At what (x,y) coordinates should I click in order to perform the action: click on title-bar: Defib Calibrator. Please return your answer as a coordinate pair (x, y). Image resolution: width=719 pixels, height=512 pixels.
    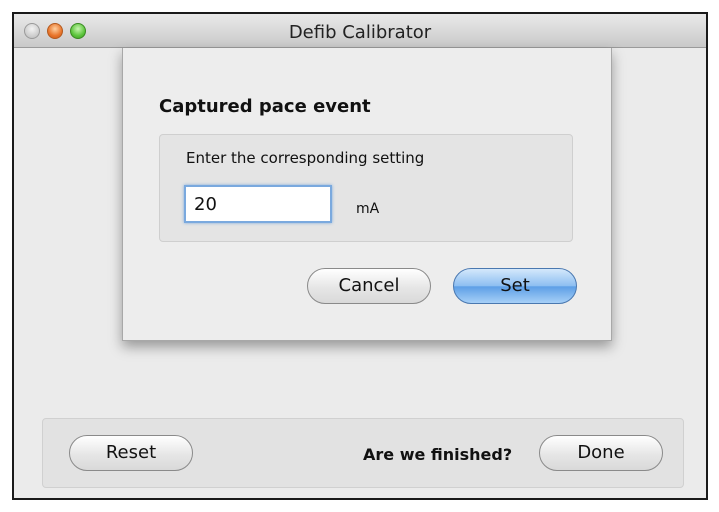
    Looking at the image, I should click on (360, 31).